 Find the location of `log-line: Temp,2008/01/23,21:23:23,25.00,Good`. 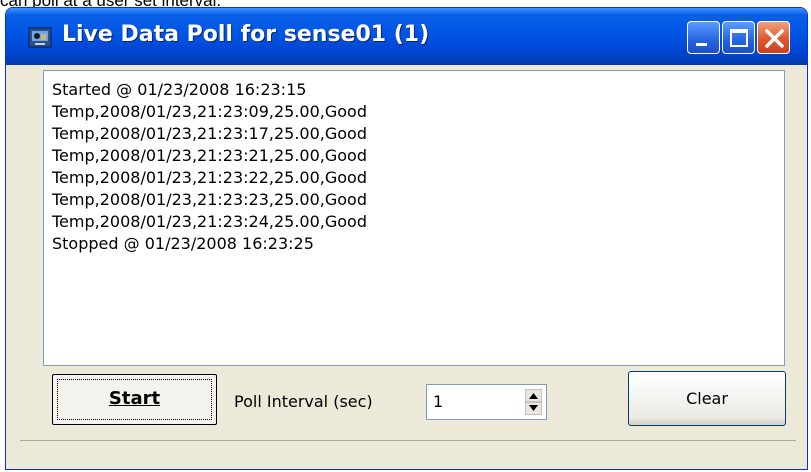

log-line: Temp,2008/01/23,21:23:23,25.00,Good is located at coordinates (209, 199).